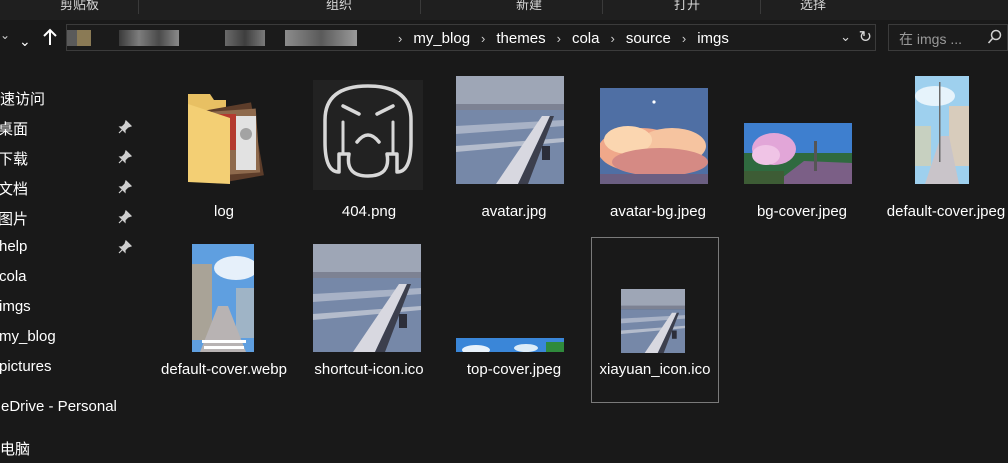  Describe the element at coordinates (28, 336) in the screenshot. I see `sidebar-item-label: my_blog` at that location.